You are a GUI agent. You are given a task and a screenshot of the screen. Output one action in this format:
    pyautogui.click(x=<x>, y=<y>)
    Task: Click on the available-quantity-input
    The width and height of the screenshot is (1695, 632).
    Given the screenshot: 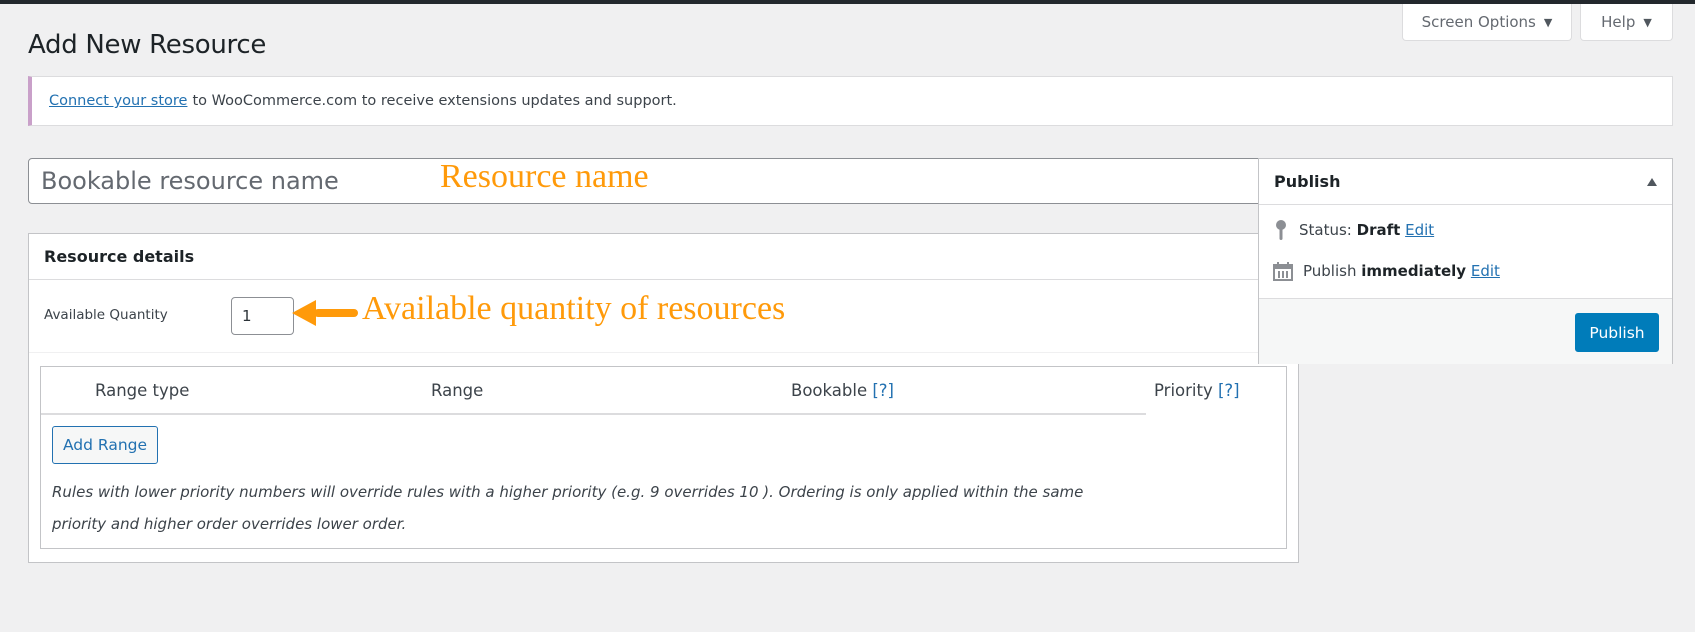 What is the action you would take?
    pyautogui.click(x=262, y=316)
    